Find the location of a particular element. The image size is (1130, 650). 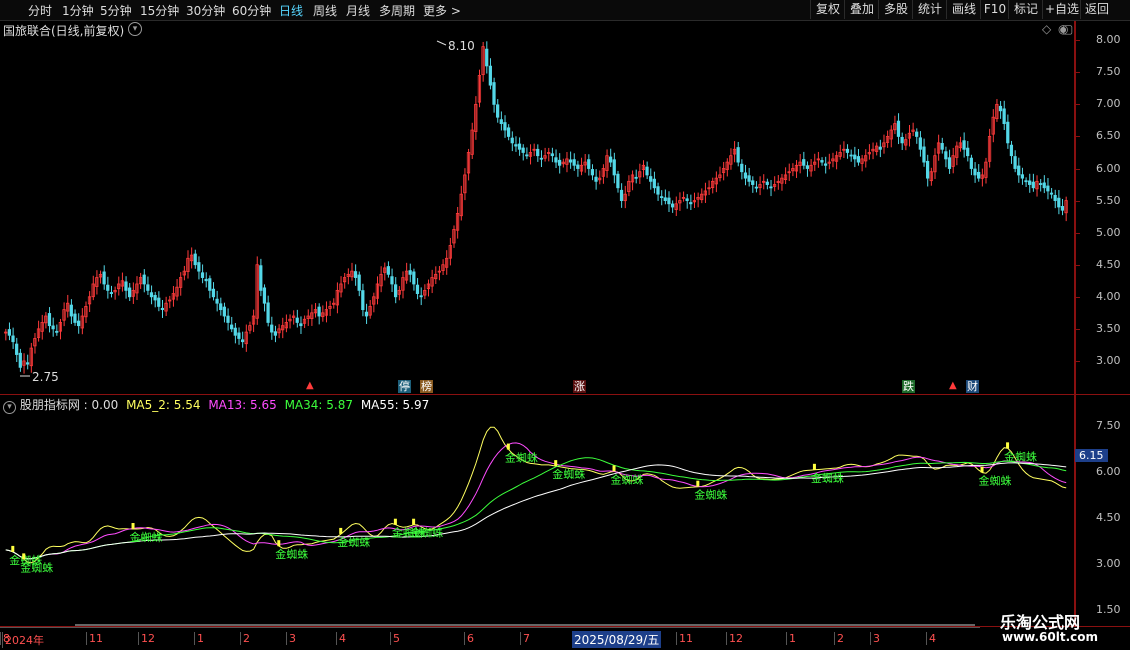

toolbar-button-6: 标记 is located at coordinates (1025, 9).